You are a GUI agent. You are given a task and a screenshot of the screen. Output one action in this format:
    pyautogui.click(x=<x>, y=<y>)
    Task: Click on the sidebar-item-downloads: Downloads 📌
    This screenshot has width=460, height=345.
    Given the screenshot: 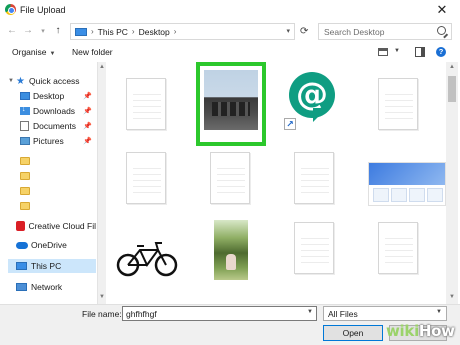 What is the action you would take?
    pyautogui.click(x=52, y=111)
    